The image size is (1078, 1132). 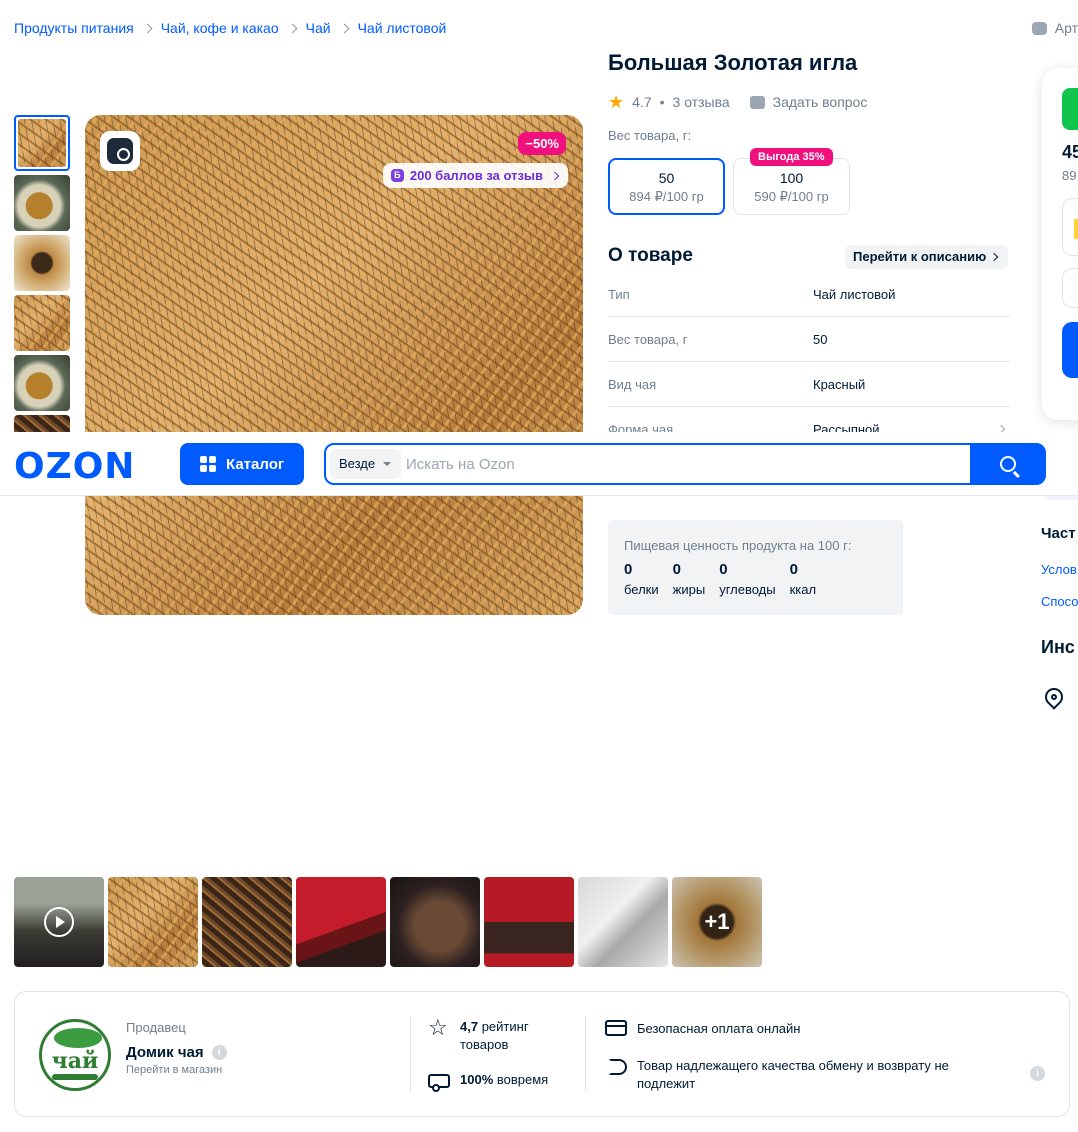 I want to click on nutrition-label: жиры, so click(x=689, y=589).